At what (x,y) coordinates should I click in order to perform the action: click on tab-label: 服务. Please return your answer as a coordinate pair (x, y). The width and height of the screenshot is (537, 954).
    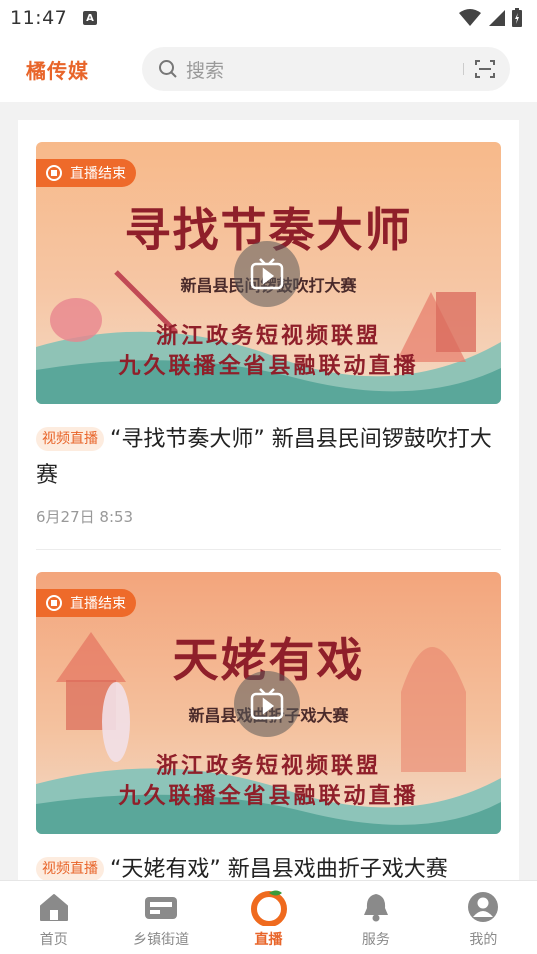
    Looking at the image, I should click on (375, 940).